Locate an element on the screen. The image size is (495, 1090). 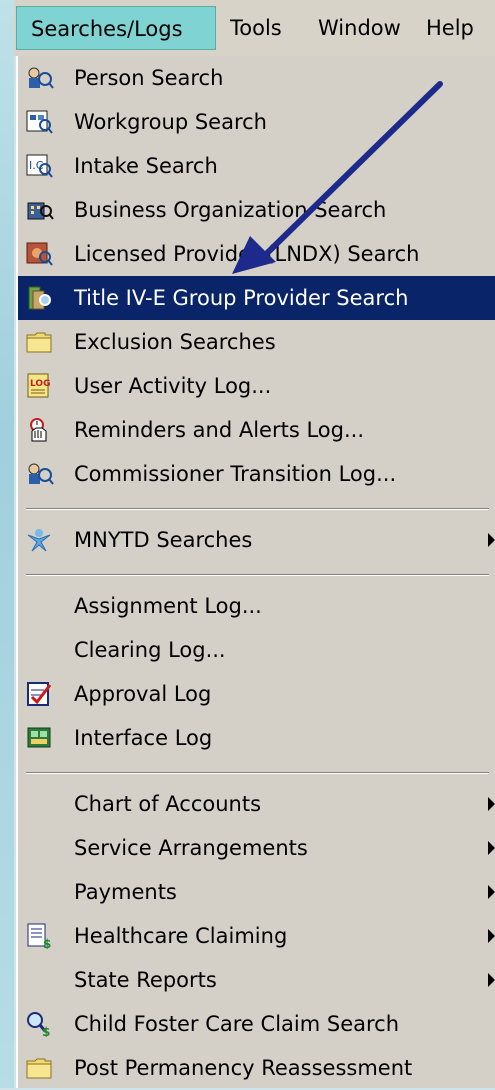
log-icon: LOG is located at coordinates (40, 386).